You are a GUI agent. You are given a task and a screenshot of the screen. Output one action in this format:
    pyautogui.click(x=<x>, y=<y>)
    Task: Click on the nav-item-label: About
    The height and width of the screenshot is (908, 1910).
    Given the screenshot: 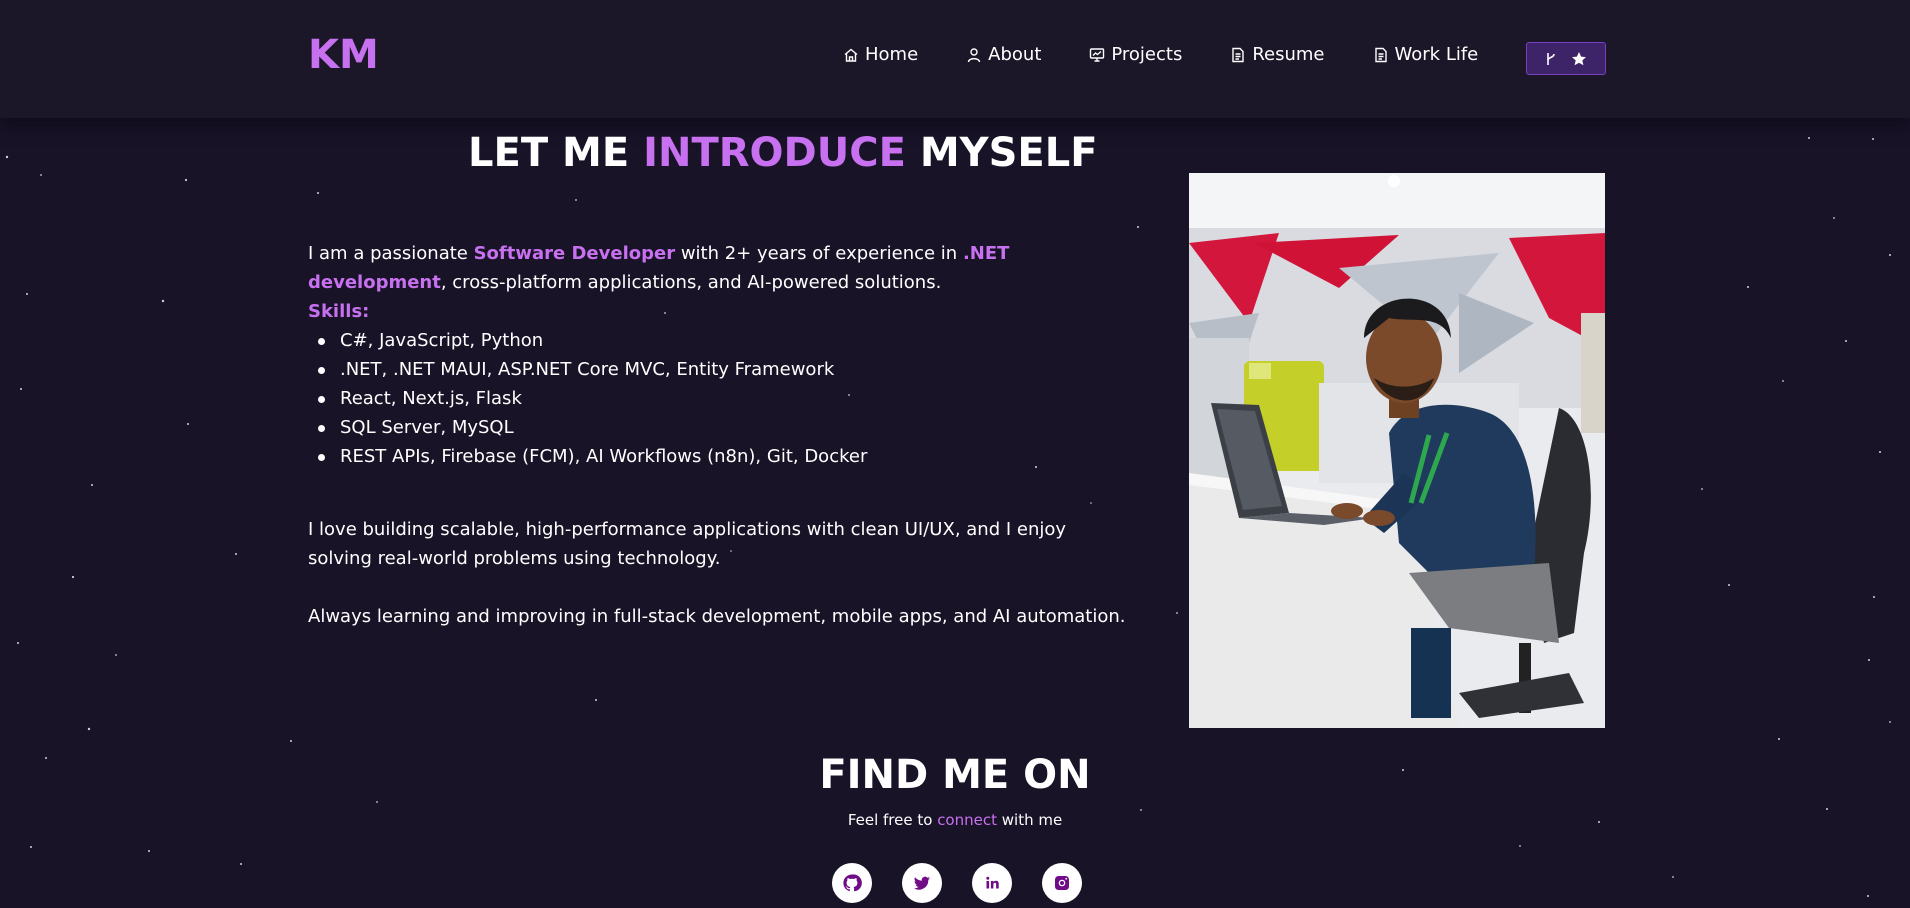 What is the action you would take?
    pyautogui.click(x=1015, y=54)
    